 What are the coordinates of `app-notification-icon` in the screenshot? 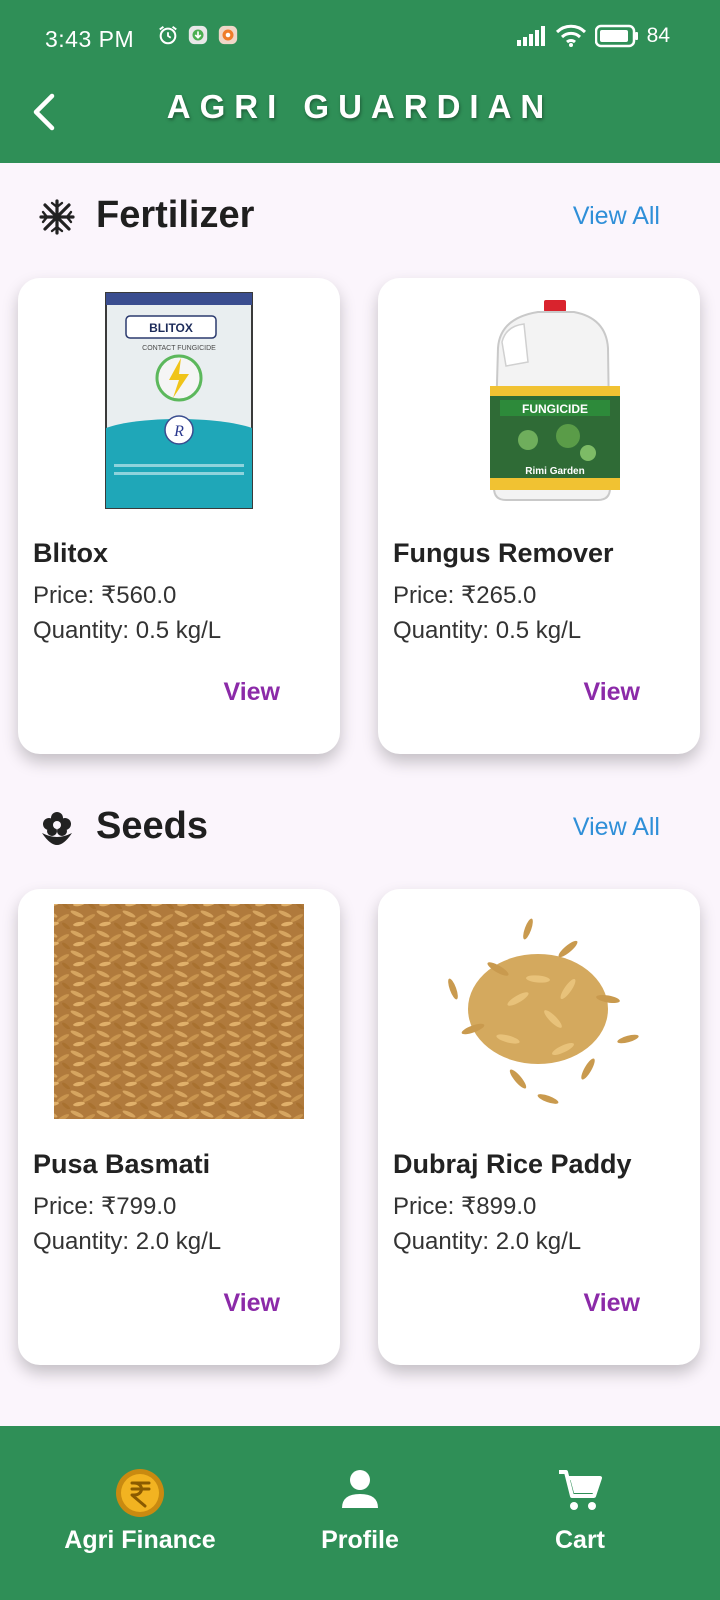 It's located at (228, 35).